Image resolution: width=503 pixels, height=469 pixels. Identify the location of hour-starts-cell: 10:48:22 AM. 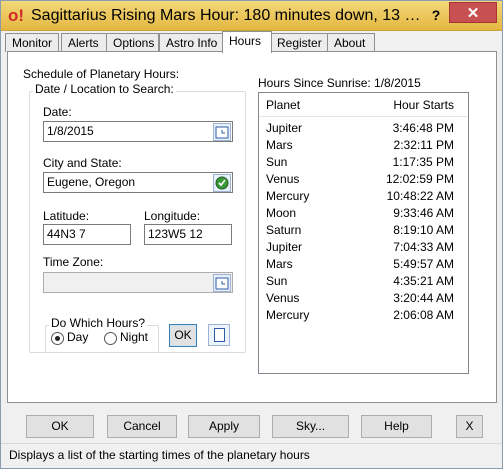
(420, 196).